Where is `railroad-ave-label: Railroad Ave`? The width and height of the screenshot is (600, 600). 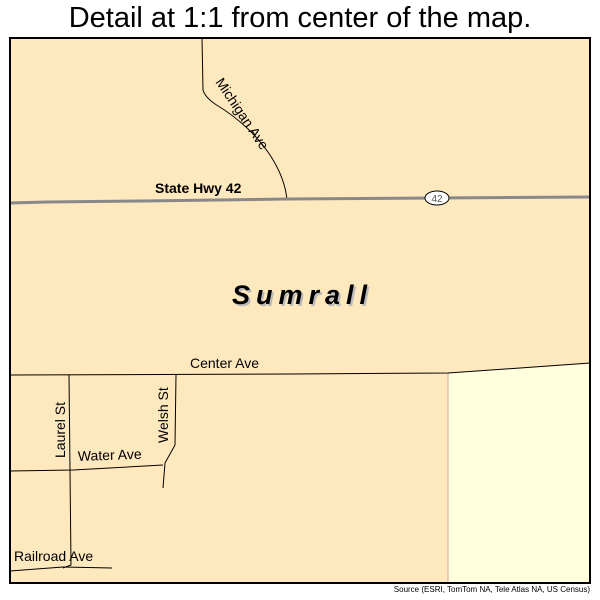 railroad-ave-label: Railroad Ave is located at coordinates (53, 556).